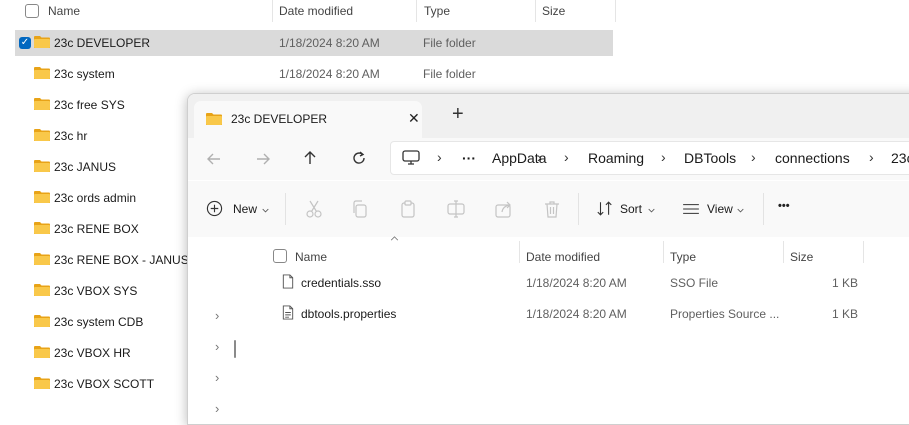 This screenshot has width=909, height=425. What do you see at coordinates (691, 209) in the screenshot?
I see `view-list-icon` at bounding box center [691, 209].